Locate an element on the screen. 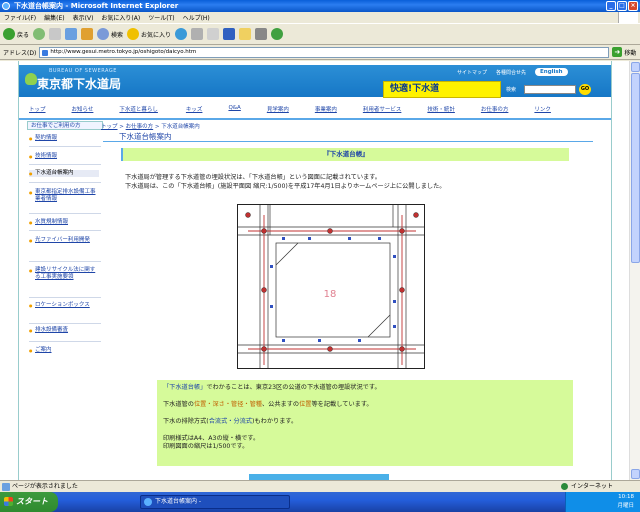 The height and width of the screenshot is (512, 640). nav-news: お知らせ is located at coordinates (83, 111).